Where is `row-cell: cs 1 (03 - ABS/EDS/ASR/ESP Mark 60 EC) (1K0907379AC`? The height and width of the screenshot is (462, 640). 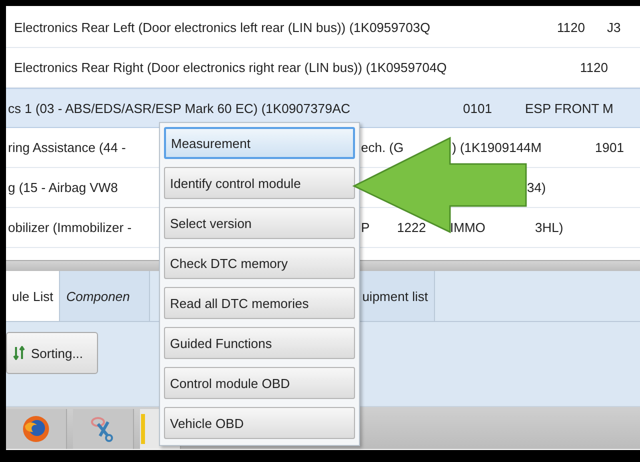 row-cell: cs 1 (03 - ABS/EDS/ASR/ESP Mark 60 EC) (1K0907379AC is located at coordinates (179, 108).